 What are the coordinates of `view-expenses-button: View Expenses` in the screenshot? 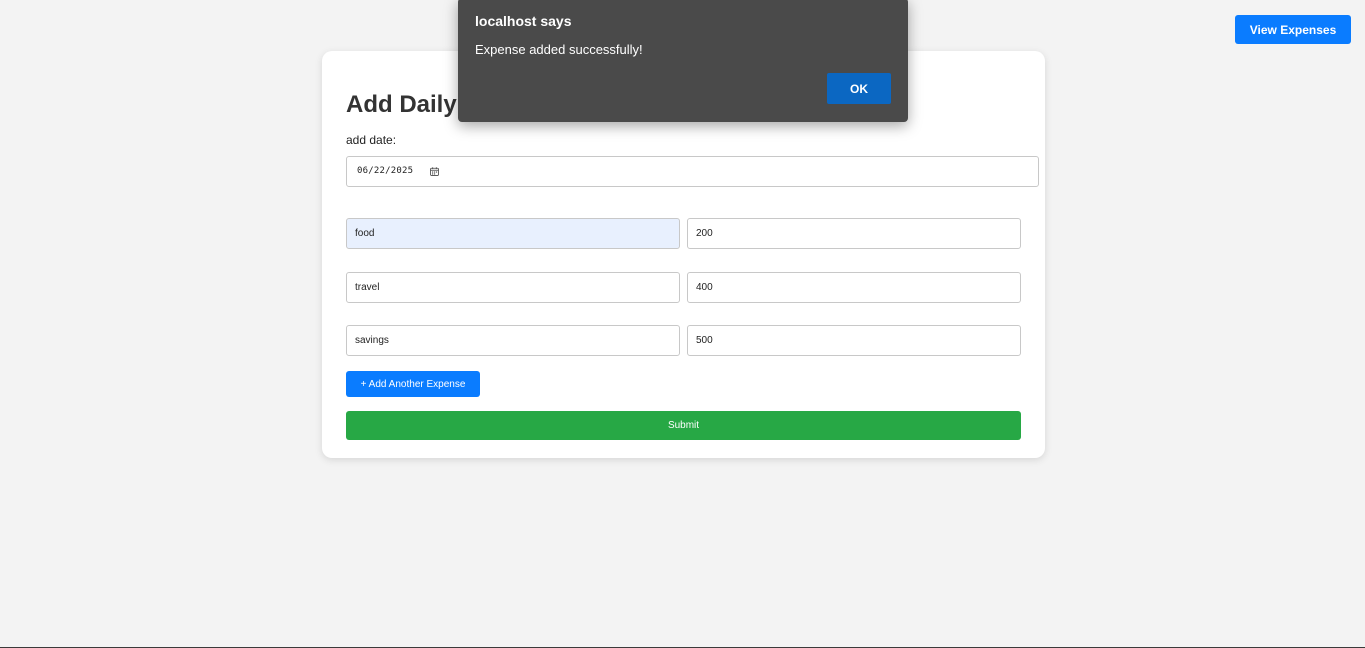 It's located at (1293, 29).